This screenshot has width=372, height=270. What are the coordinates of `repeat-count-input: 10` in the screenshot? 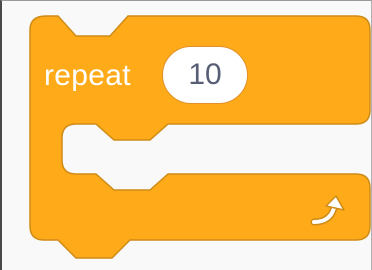 It's located at (205, 75).